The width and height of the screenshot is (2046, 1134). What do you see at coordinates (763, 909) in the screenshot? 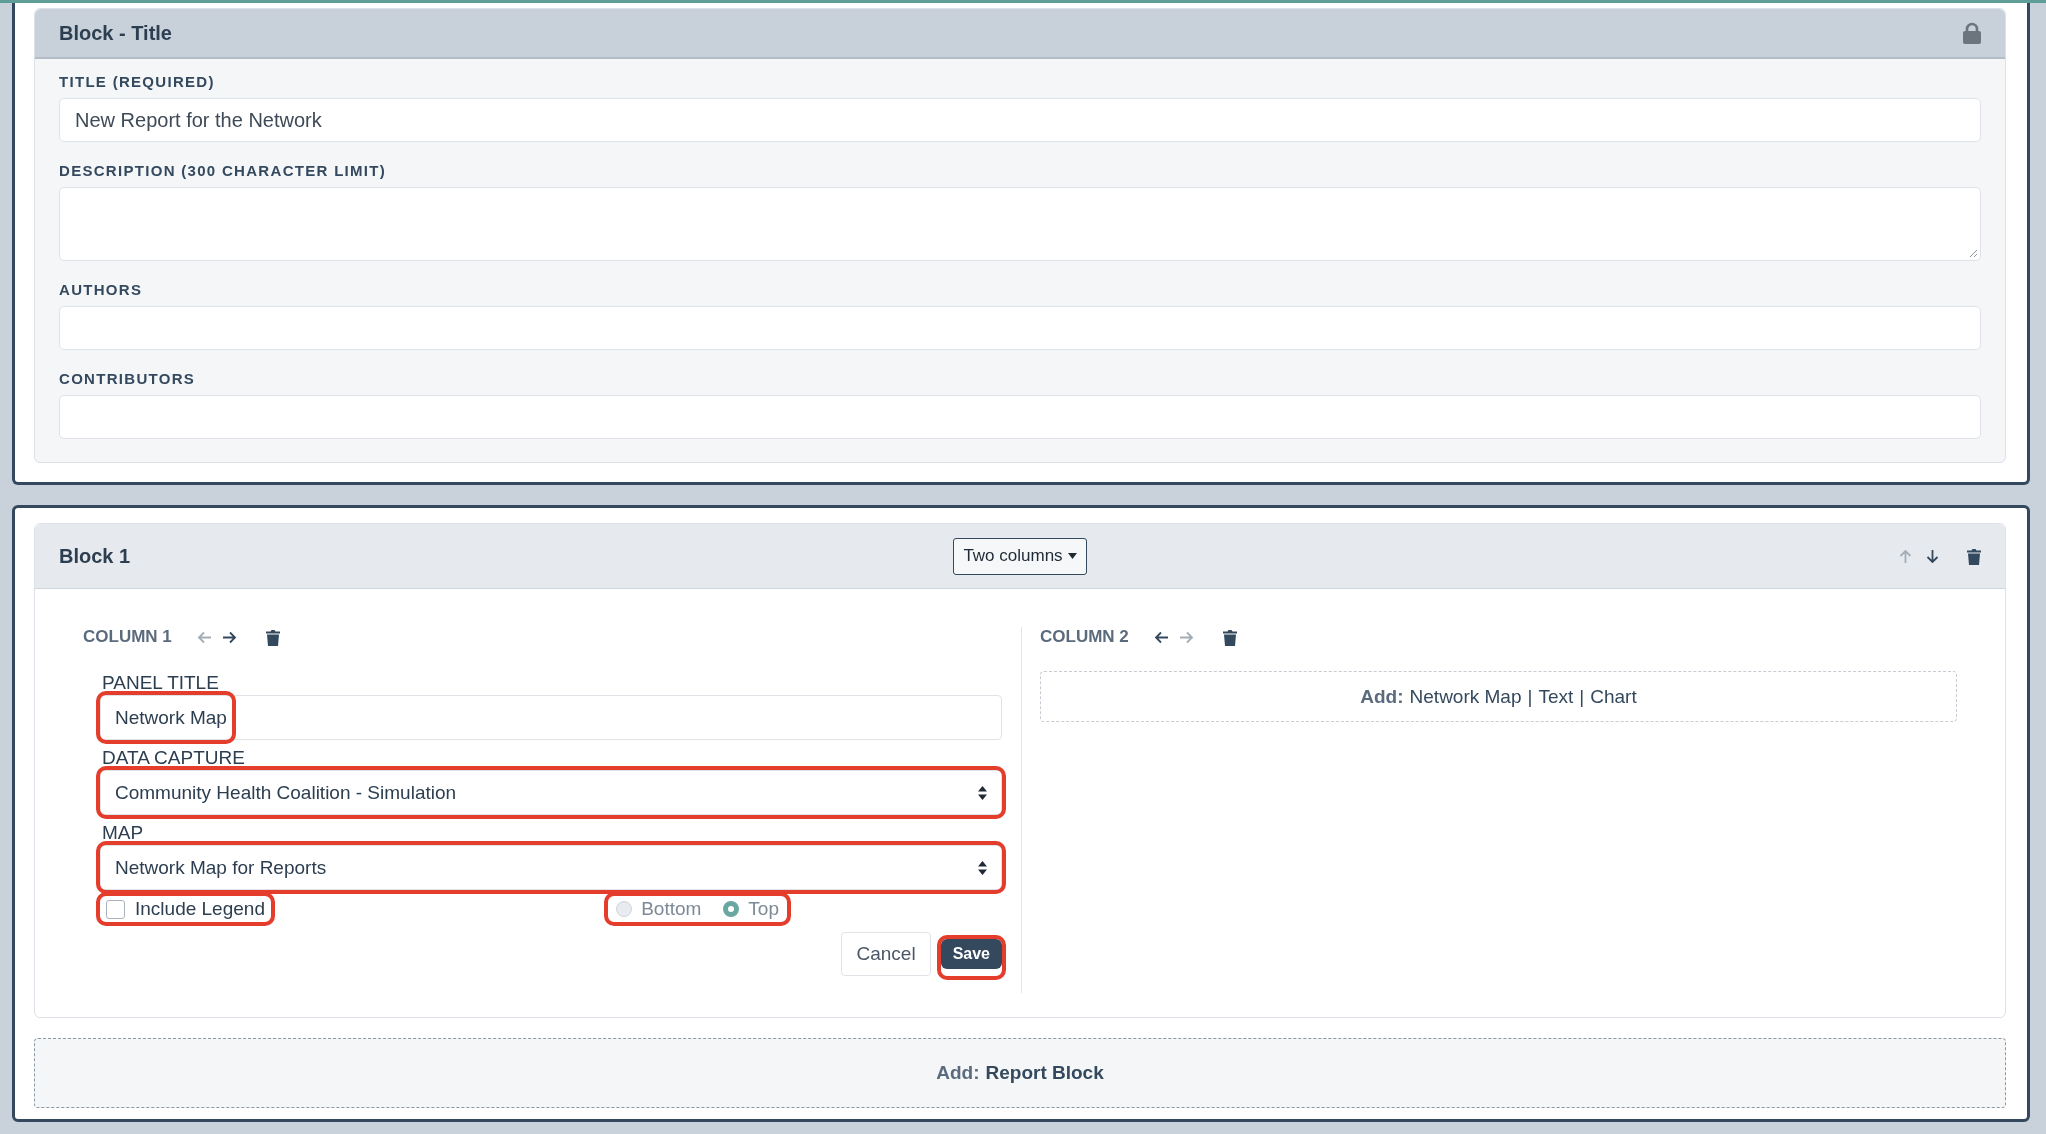
I see `radio-label: Top` at bounding box center [763, 909].